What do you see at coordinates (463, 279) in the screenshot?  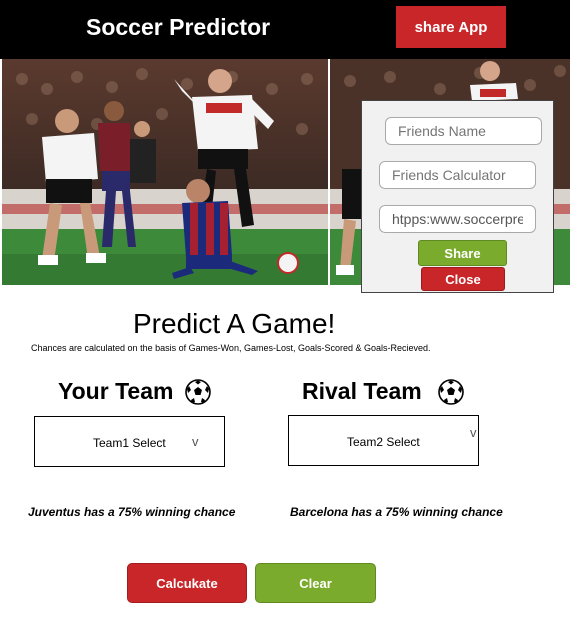 I see `close-button: Close` at bounding box center [463, 279].